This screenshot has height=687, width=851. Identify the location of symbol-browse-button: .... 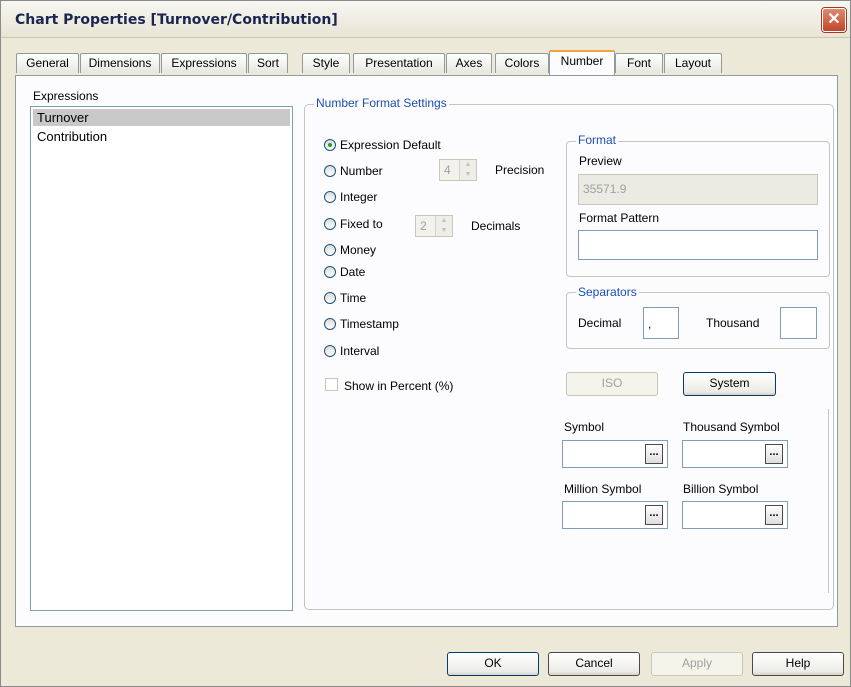
(654, 454).